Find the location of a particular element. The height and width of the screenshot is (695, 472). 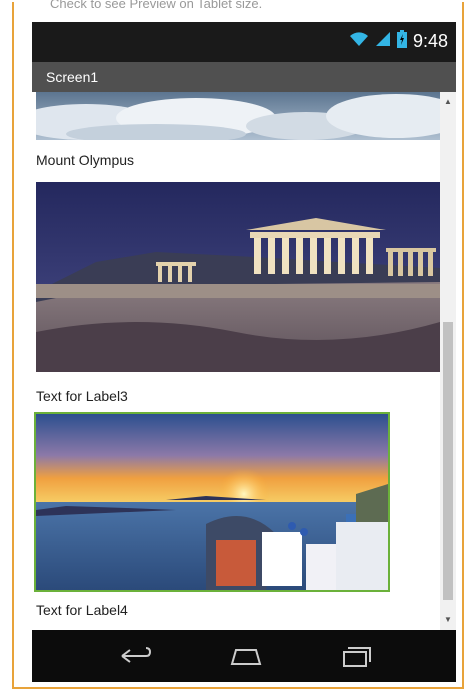

scroll-down-arrow-icon: ▼ is located at coordinates (448, 620).